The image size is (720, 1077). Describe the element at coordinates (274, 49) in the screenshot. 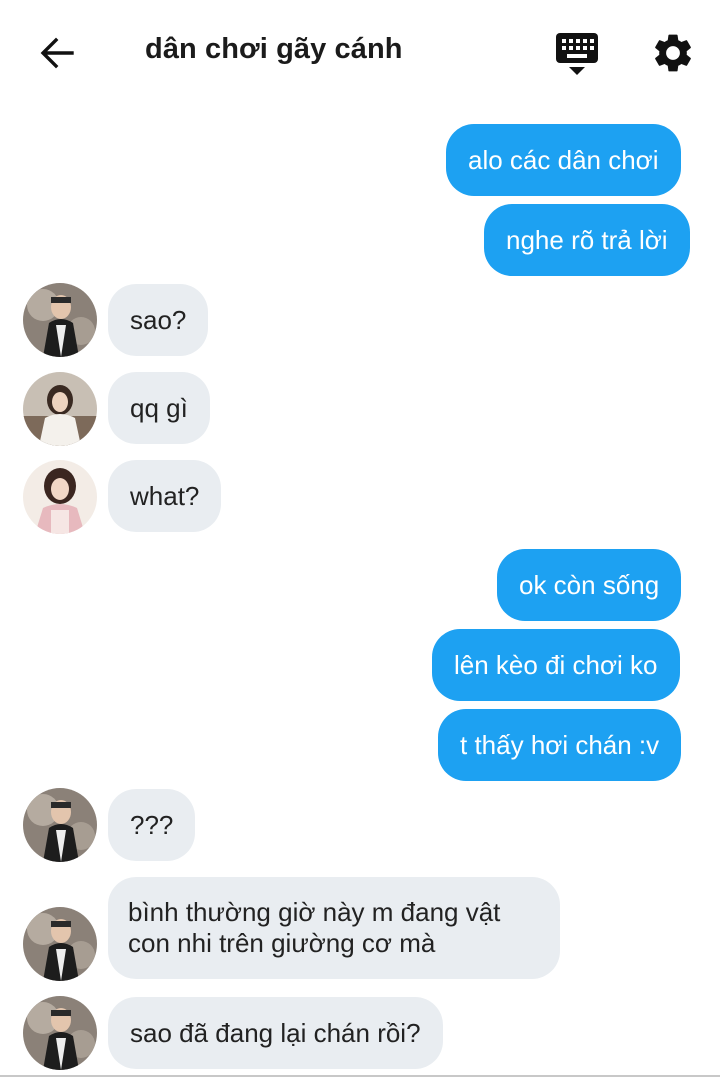

I see `chat-title: dân chơi gãy cánh` at that location.